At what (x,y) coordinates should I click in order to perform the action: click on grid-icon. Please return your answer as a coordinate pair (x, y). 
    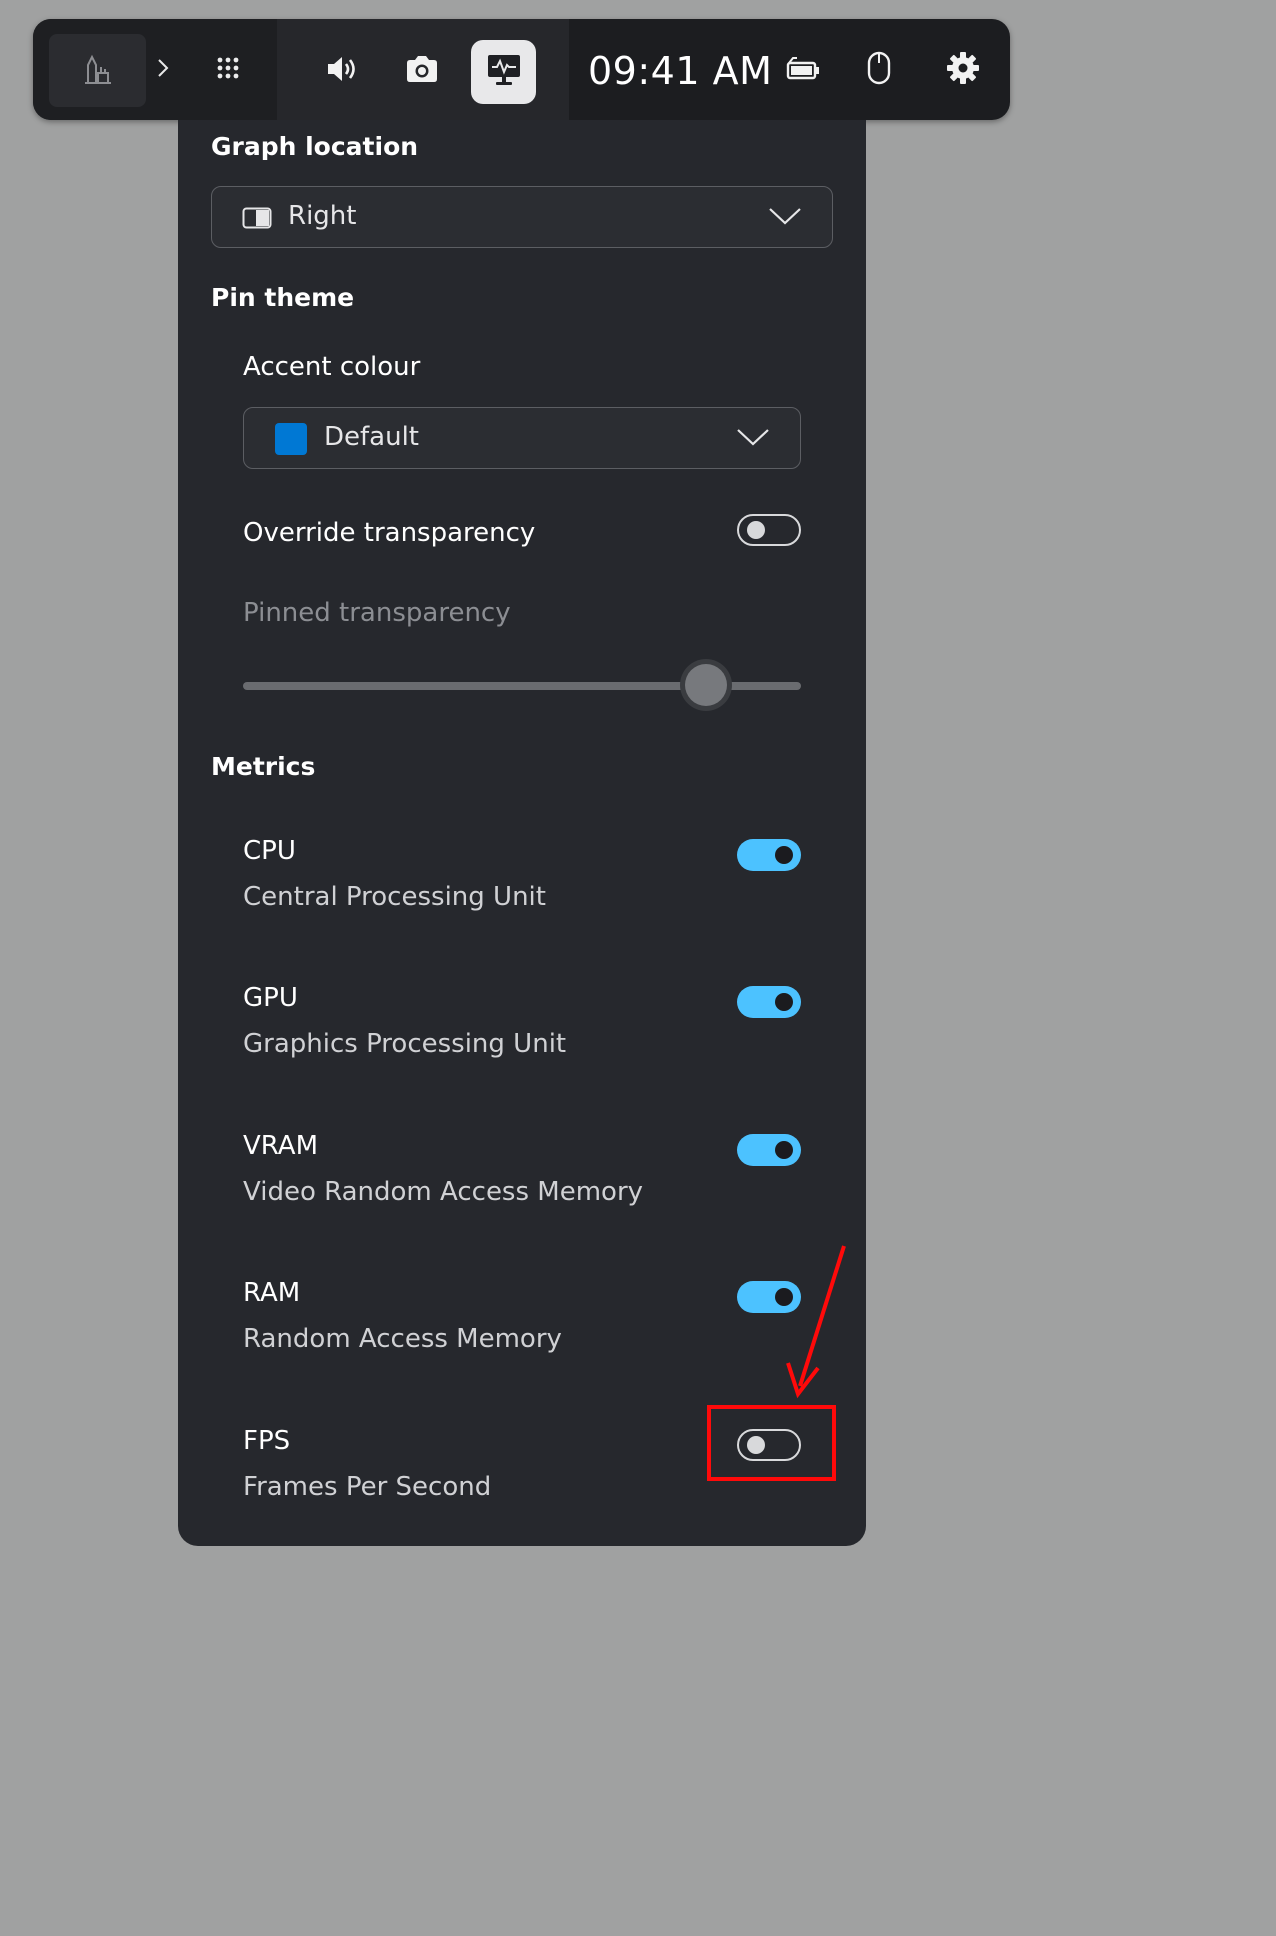
    Looking at the image, I should click on (228, 70).